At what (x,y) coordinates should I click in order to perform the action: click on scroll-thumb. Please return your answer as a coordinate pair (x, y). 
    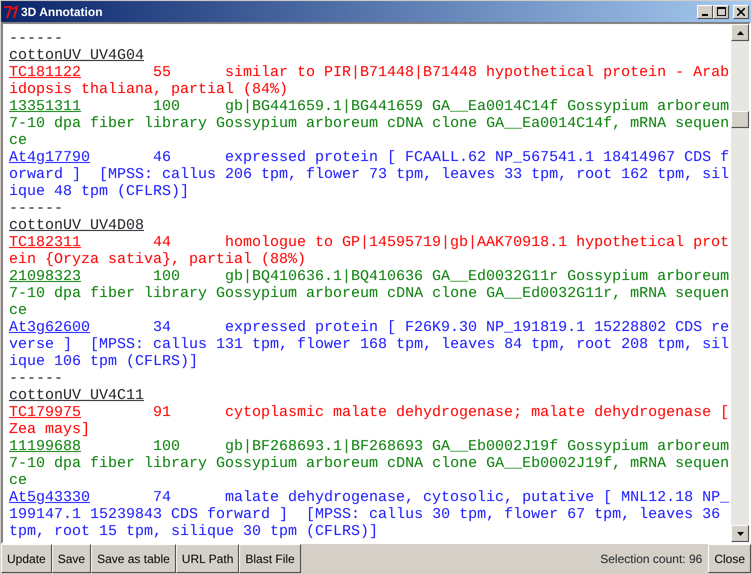
    Looking at the image, I should click on (740, 119).